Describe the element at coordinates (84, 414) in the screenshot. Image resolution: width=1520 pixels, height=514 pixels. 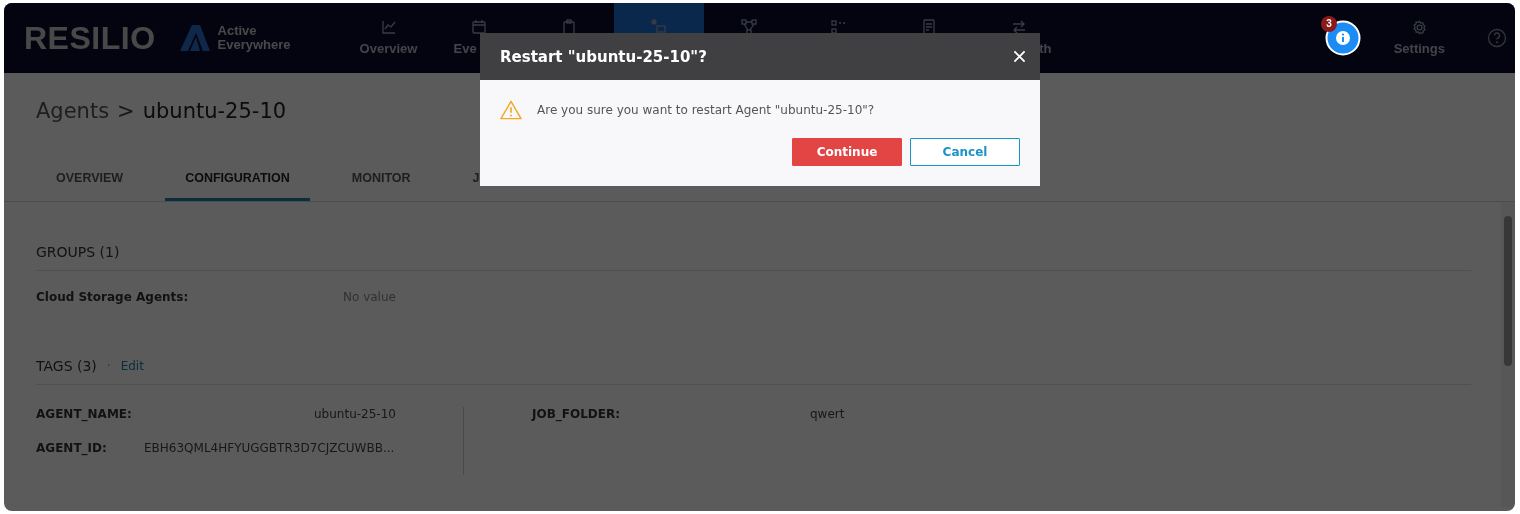
I see `tag-label: AGENT_NAME:` at that location.